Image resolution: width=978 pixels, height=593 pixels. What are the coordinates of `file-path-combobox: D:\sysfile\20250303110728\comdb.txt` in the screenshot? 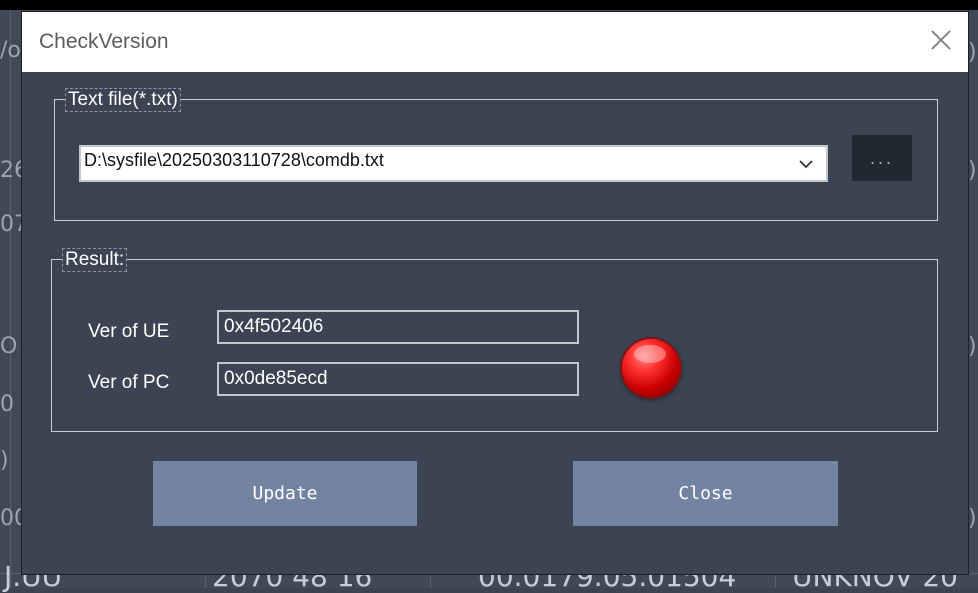 It's located at (453, 163).